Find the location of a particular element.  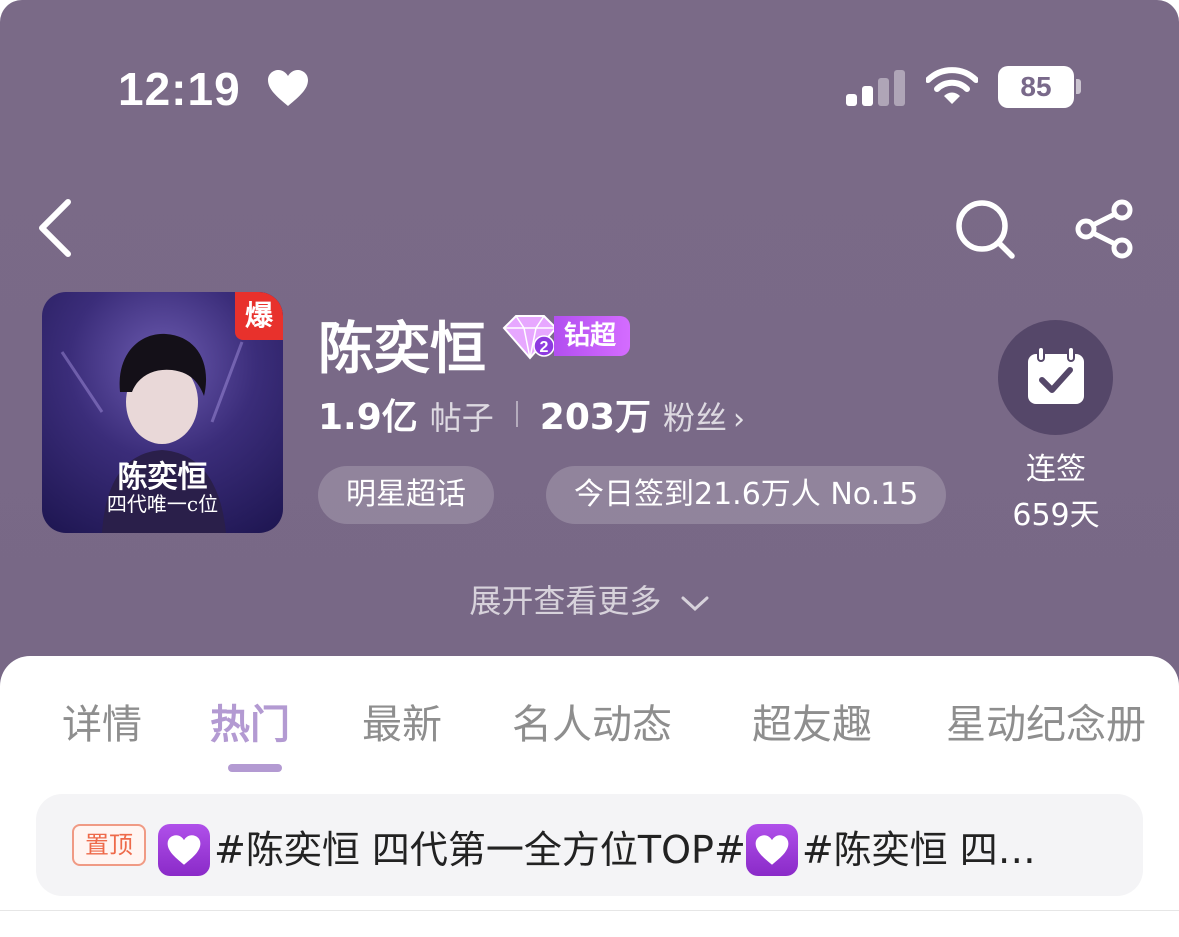

tab-super-friends: 超友趣 is located at coordinates (812, 721).